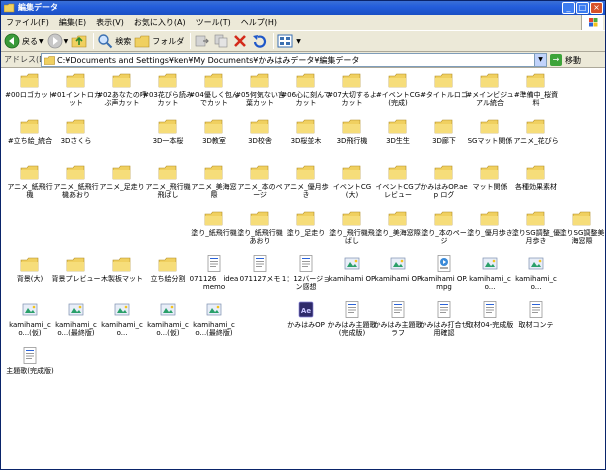 Image resolution: width=606 pixels, height=470 pixels. What do you see at coordinates (168, 268) in the screenshot?
I see `folder-item: 立ち絵分割` at bounding box center [168, 268].